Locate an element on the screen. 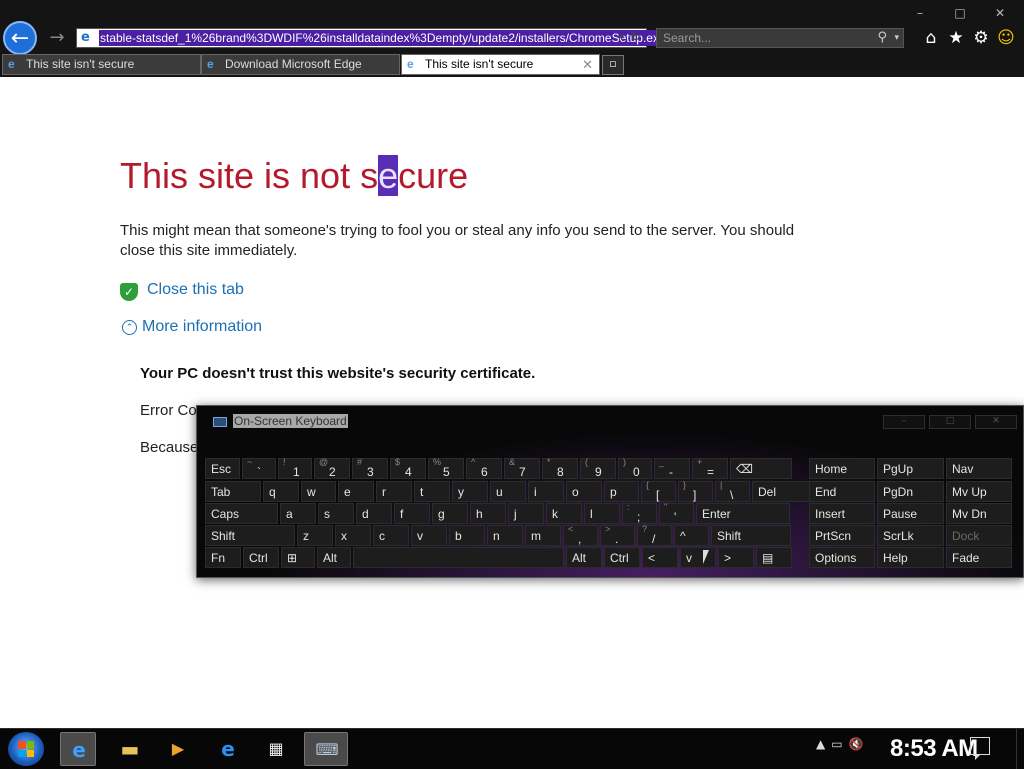  osk-key: t is located at coordinates (432, 491).